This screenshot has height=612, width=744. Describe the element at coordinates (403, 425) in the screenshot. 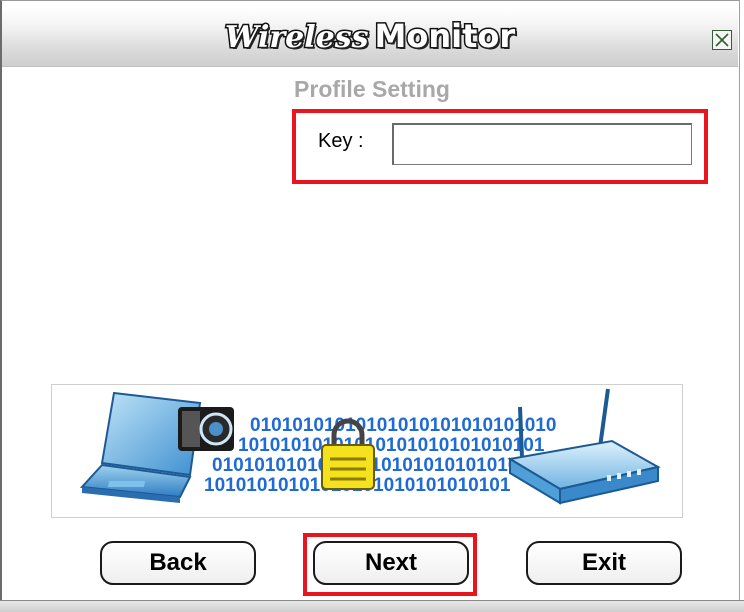

I see `binary-row-1: 01010101010101010101010101010` at that location.